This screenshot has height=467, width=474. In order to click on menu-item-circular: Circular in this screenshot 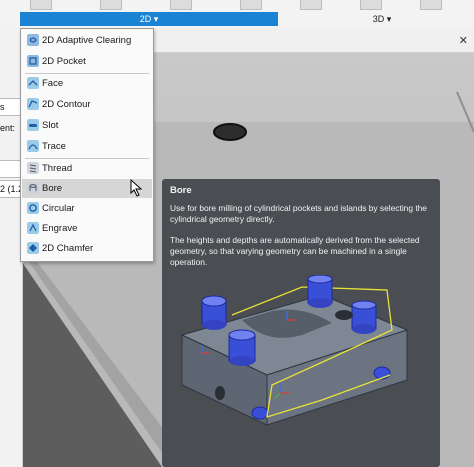, I will do `click(87, 208)`.